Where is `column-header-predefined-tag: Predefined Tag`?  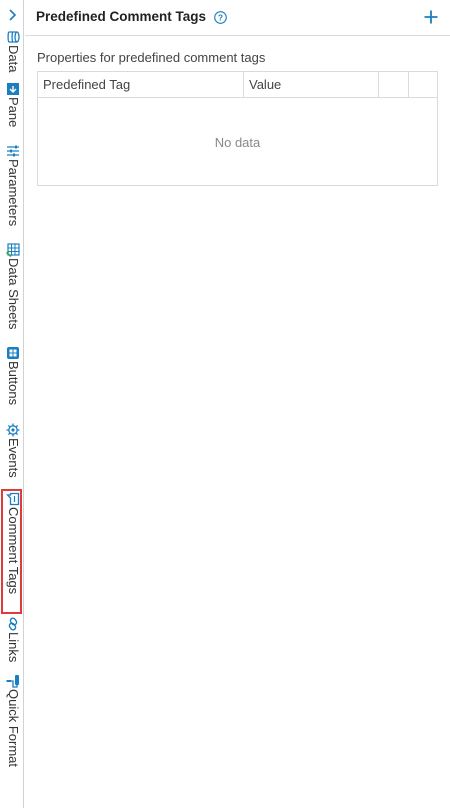
column-header-predefined-tag: Predefined Tag is located at coordinates (141, 84).